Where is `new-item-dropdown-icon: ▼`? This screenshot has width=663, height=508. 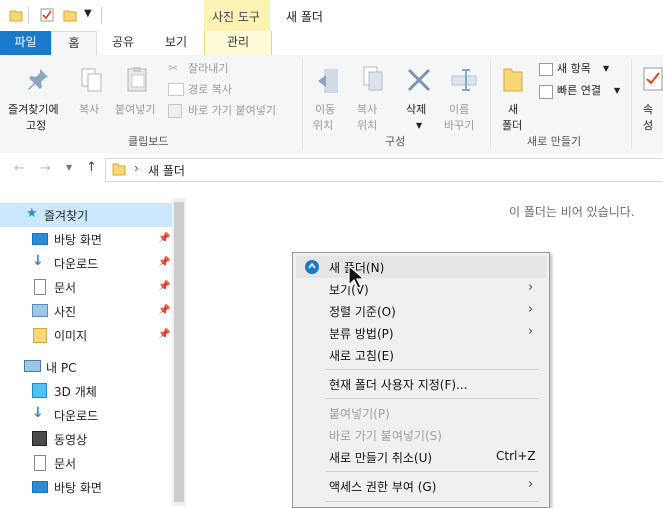 new-item-dropdown-icon: ▼ is located at coordinates (606, 68).